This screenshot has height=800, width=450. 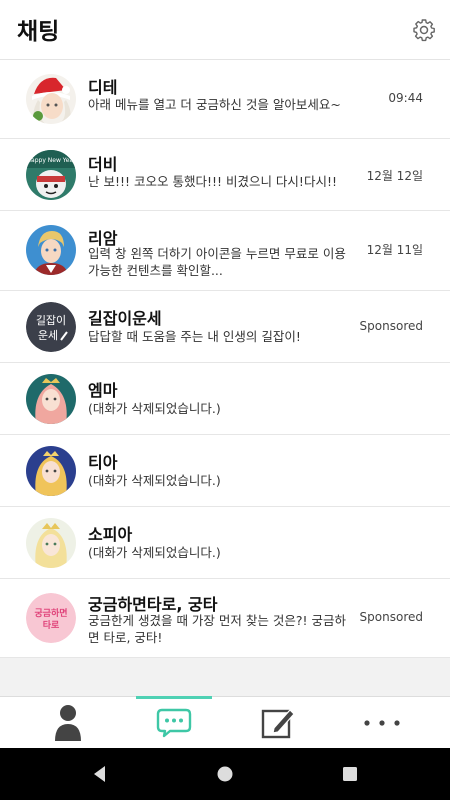 I want to click on avatar-gungta: 궁금하면 타로, so click(x=51, y=618).